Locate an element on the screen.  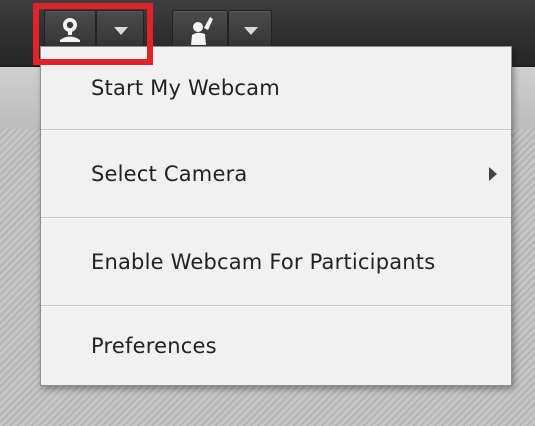
menu-item-label: Select Camera is located at coordinates (169, 174).